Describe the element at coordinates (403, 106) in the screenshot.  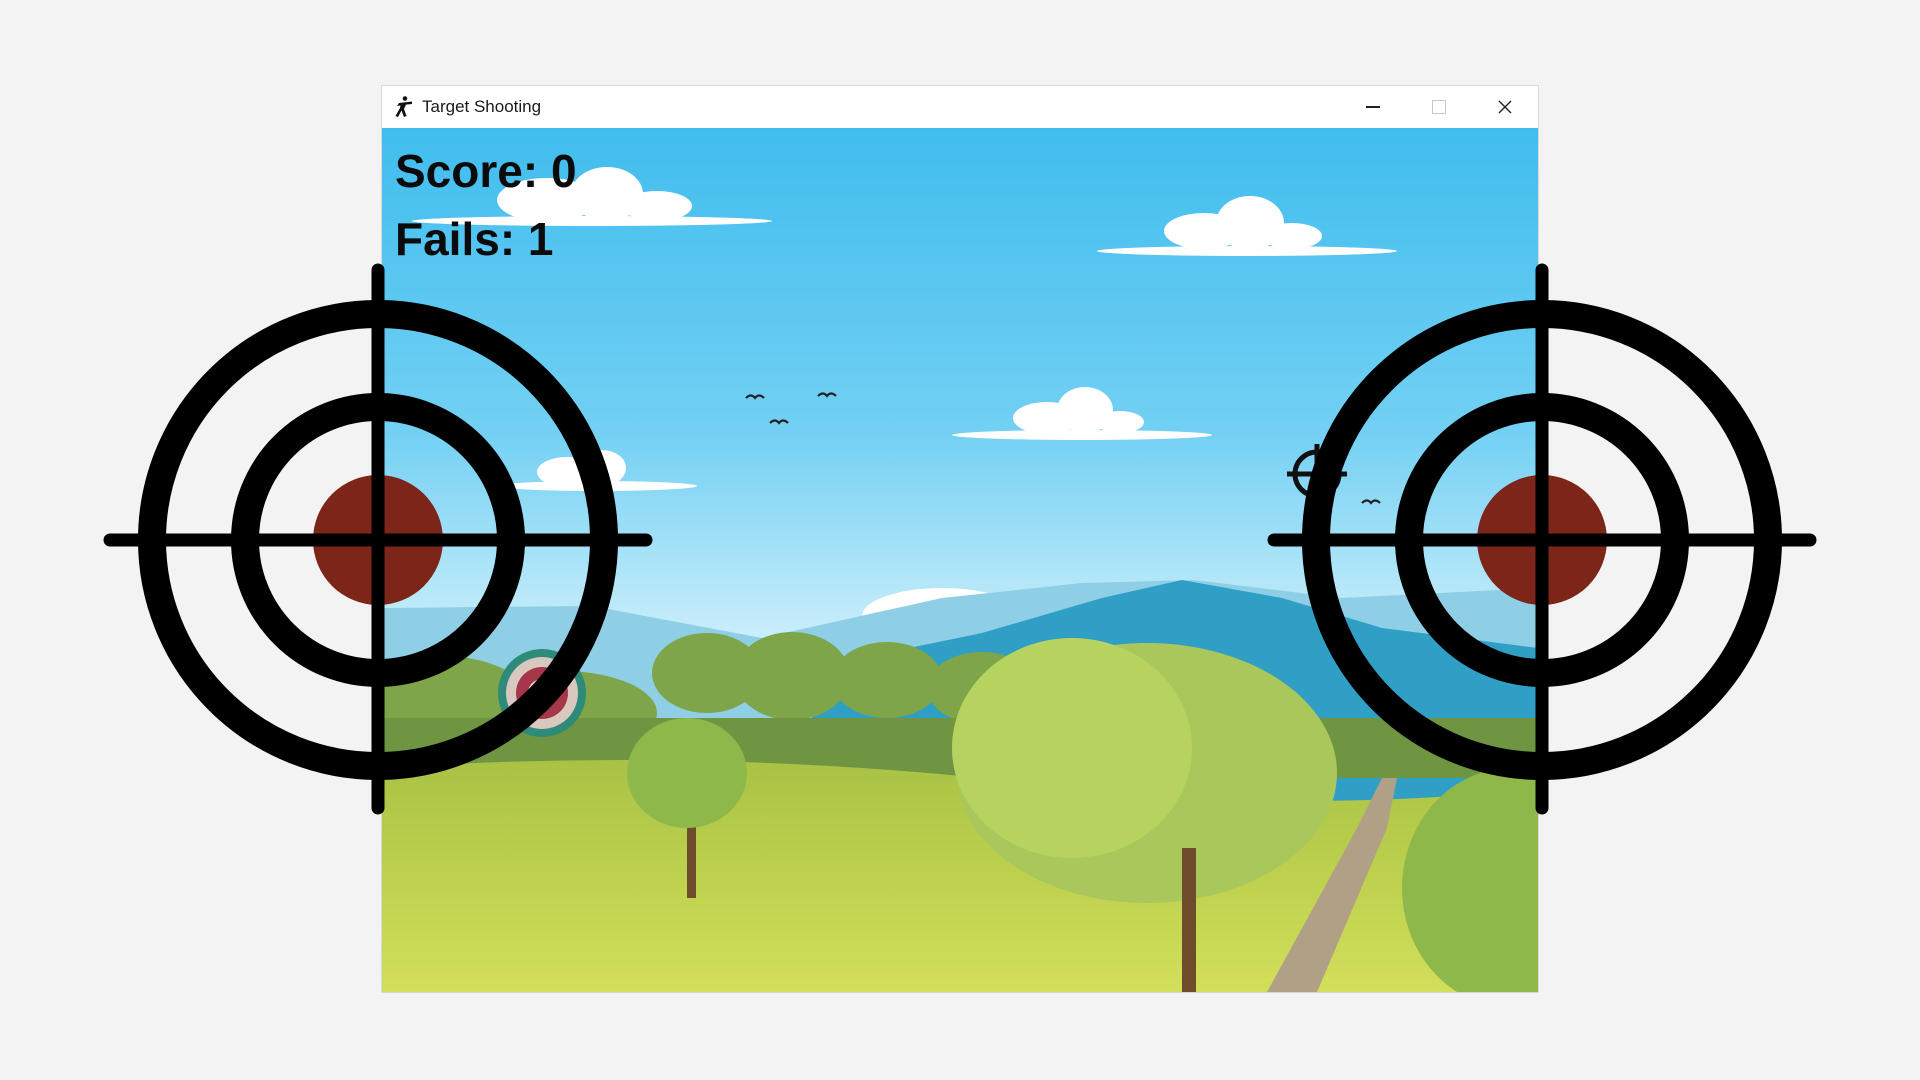
I see `shooter-icon` at that location.